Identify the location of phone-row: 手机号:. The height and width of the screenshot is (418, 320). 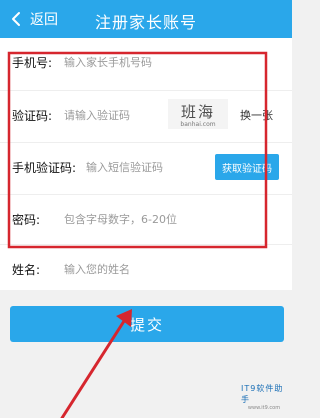
(146, 62).